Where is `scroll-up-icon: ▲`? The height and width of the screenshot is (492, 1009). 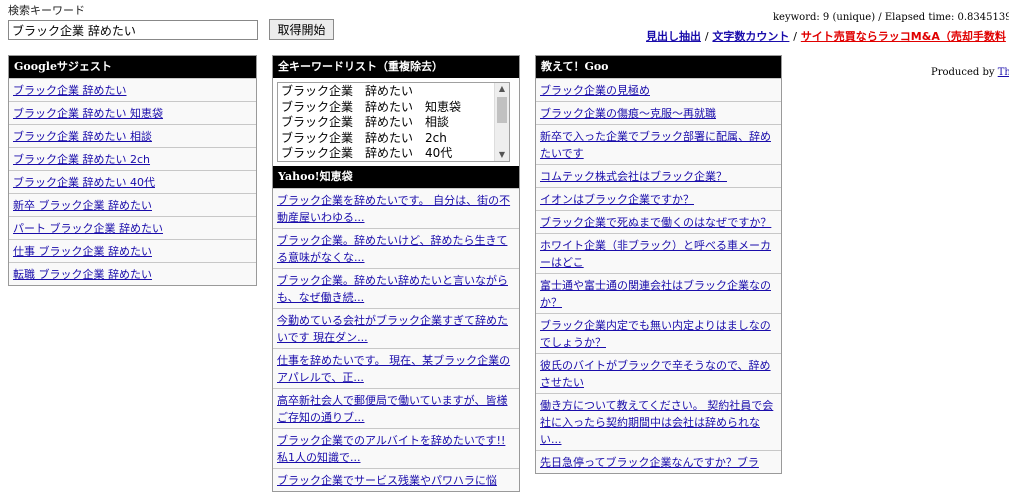
scroll-up-icon: ▲ is located at coordinates (502, 89).